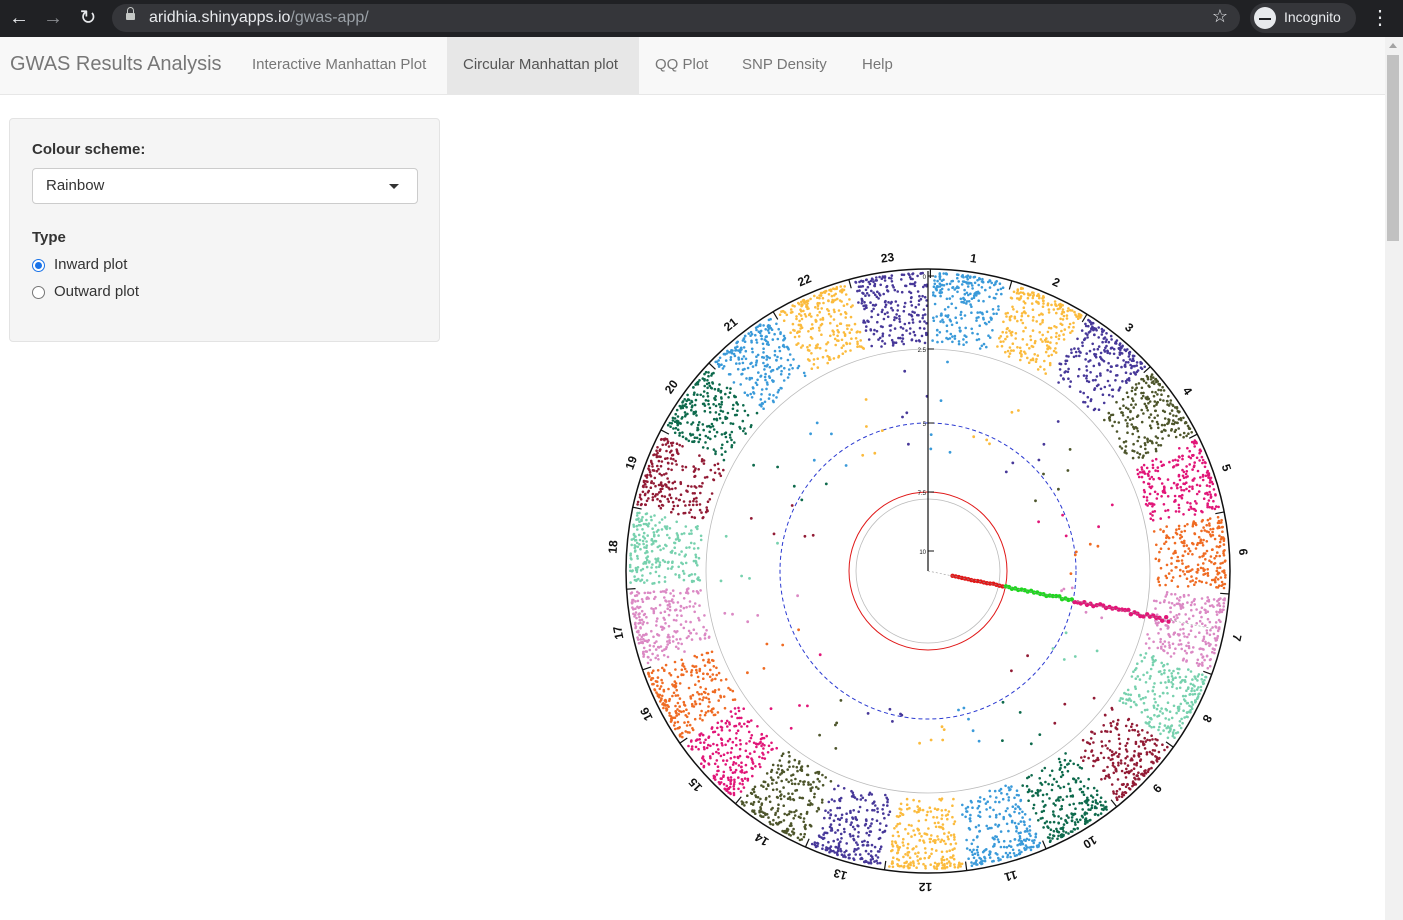 The image size is (1403, 920). I want to click on url-text: aridhia.shinyapps.io/gwas-app/, so click(259, 18).